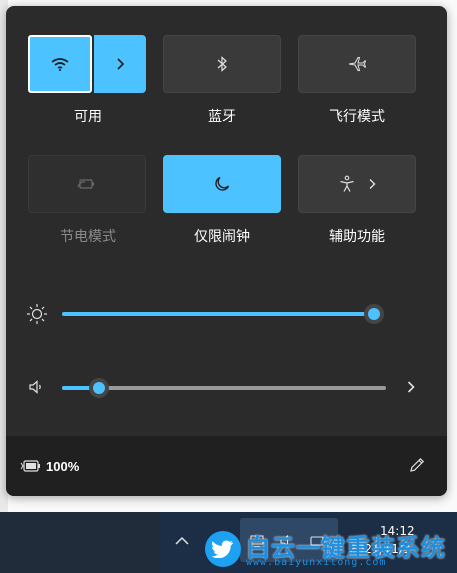  I want to click on pencil-icon, so click(417, 465).